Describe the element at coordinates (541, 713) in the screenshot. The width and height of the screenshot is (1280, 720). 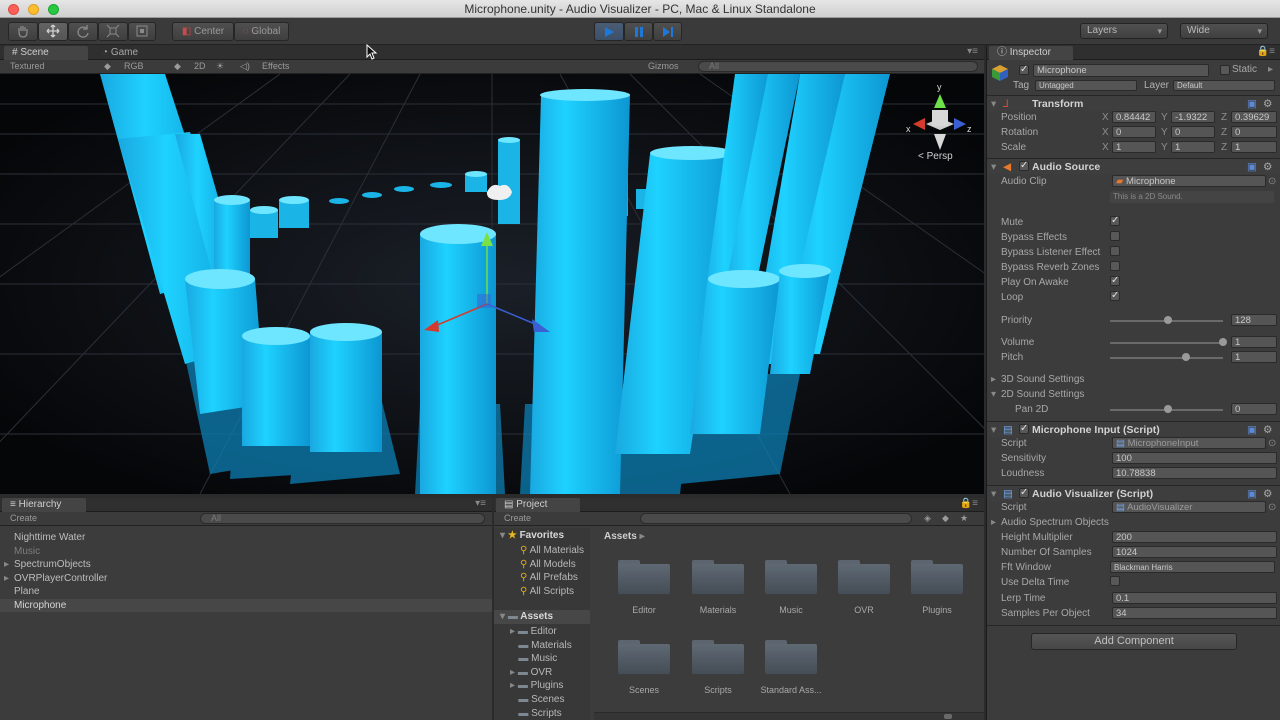
I see `asset-tree-item: ▬ Scripts` at that location.